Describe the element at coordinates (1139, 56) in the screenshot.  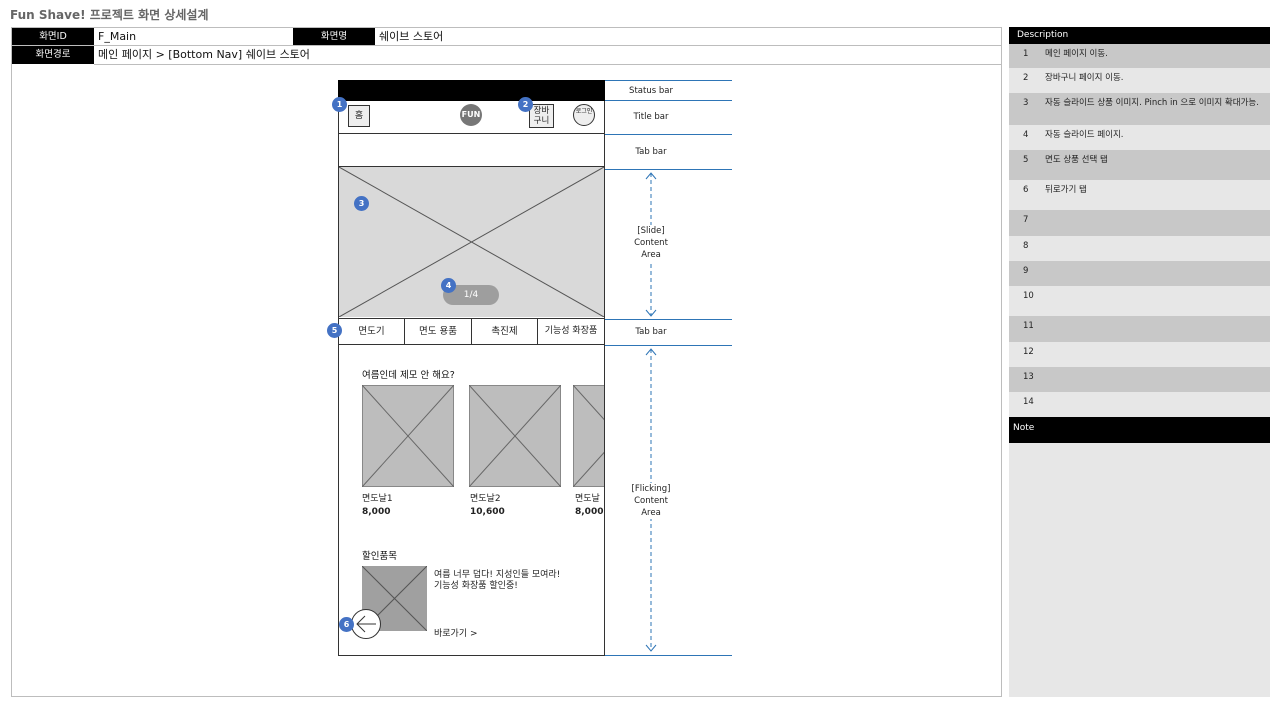
I see `description-row: 1 메인 페이지 이동.` at that location.